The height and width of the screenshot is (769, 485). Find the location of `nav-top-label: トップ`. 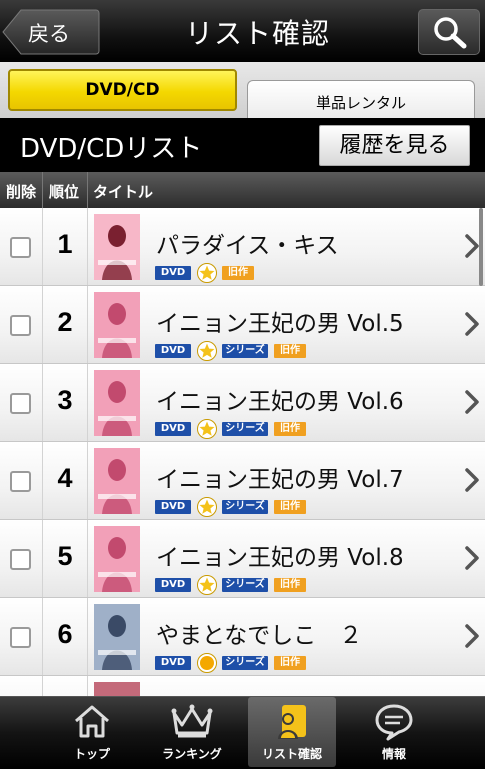

nav-top-label: トップ is located at coordinates (91, 754).